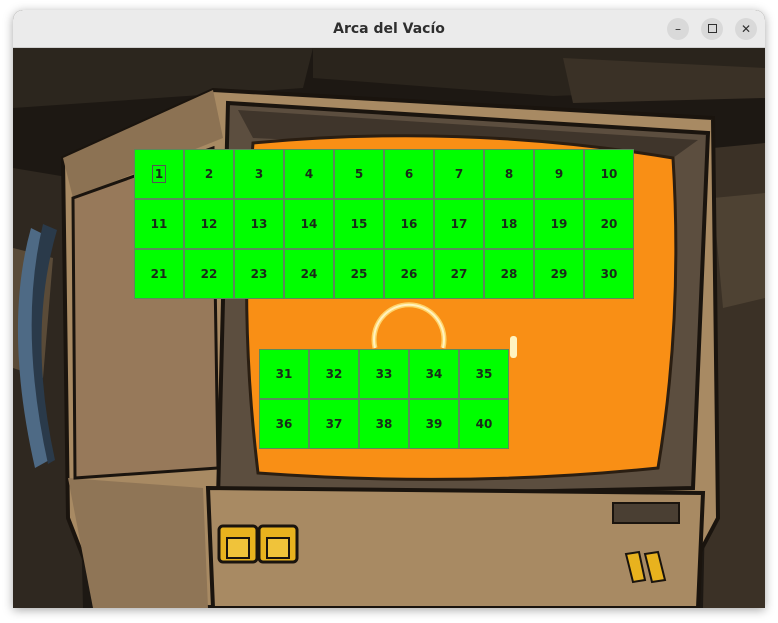 The height and width of the screenshot is (623, 778). I want to click on number-button-label: 27, so click(459, 274).